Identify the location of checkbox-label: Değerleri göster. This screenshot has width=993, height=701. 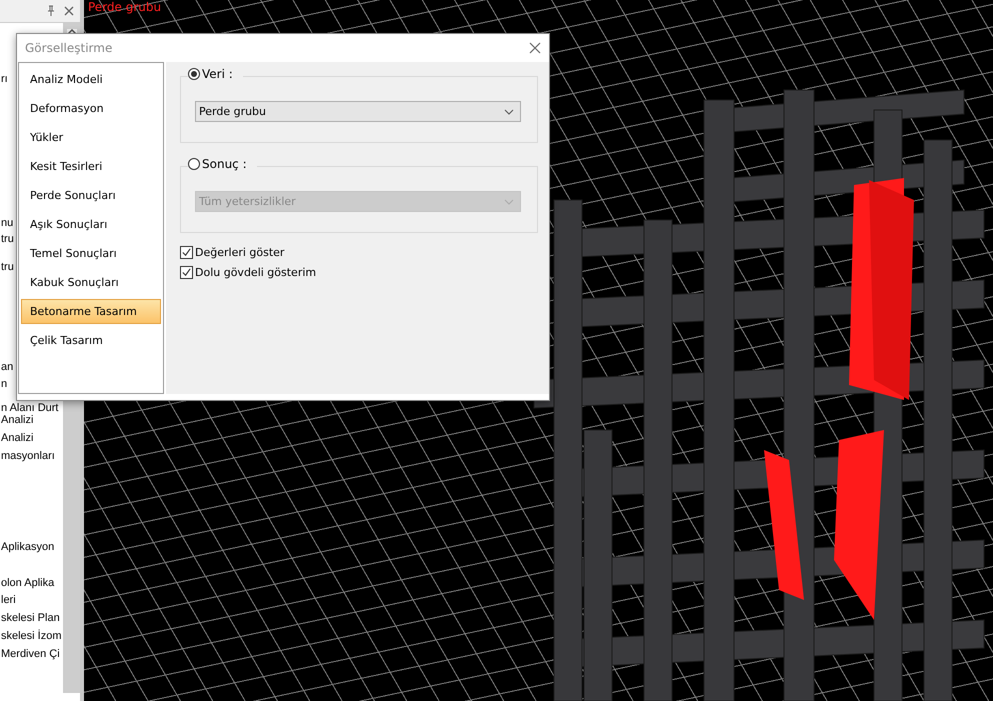
(239, 252).